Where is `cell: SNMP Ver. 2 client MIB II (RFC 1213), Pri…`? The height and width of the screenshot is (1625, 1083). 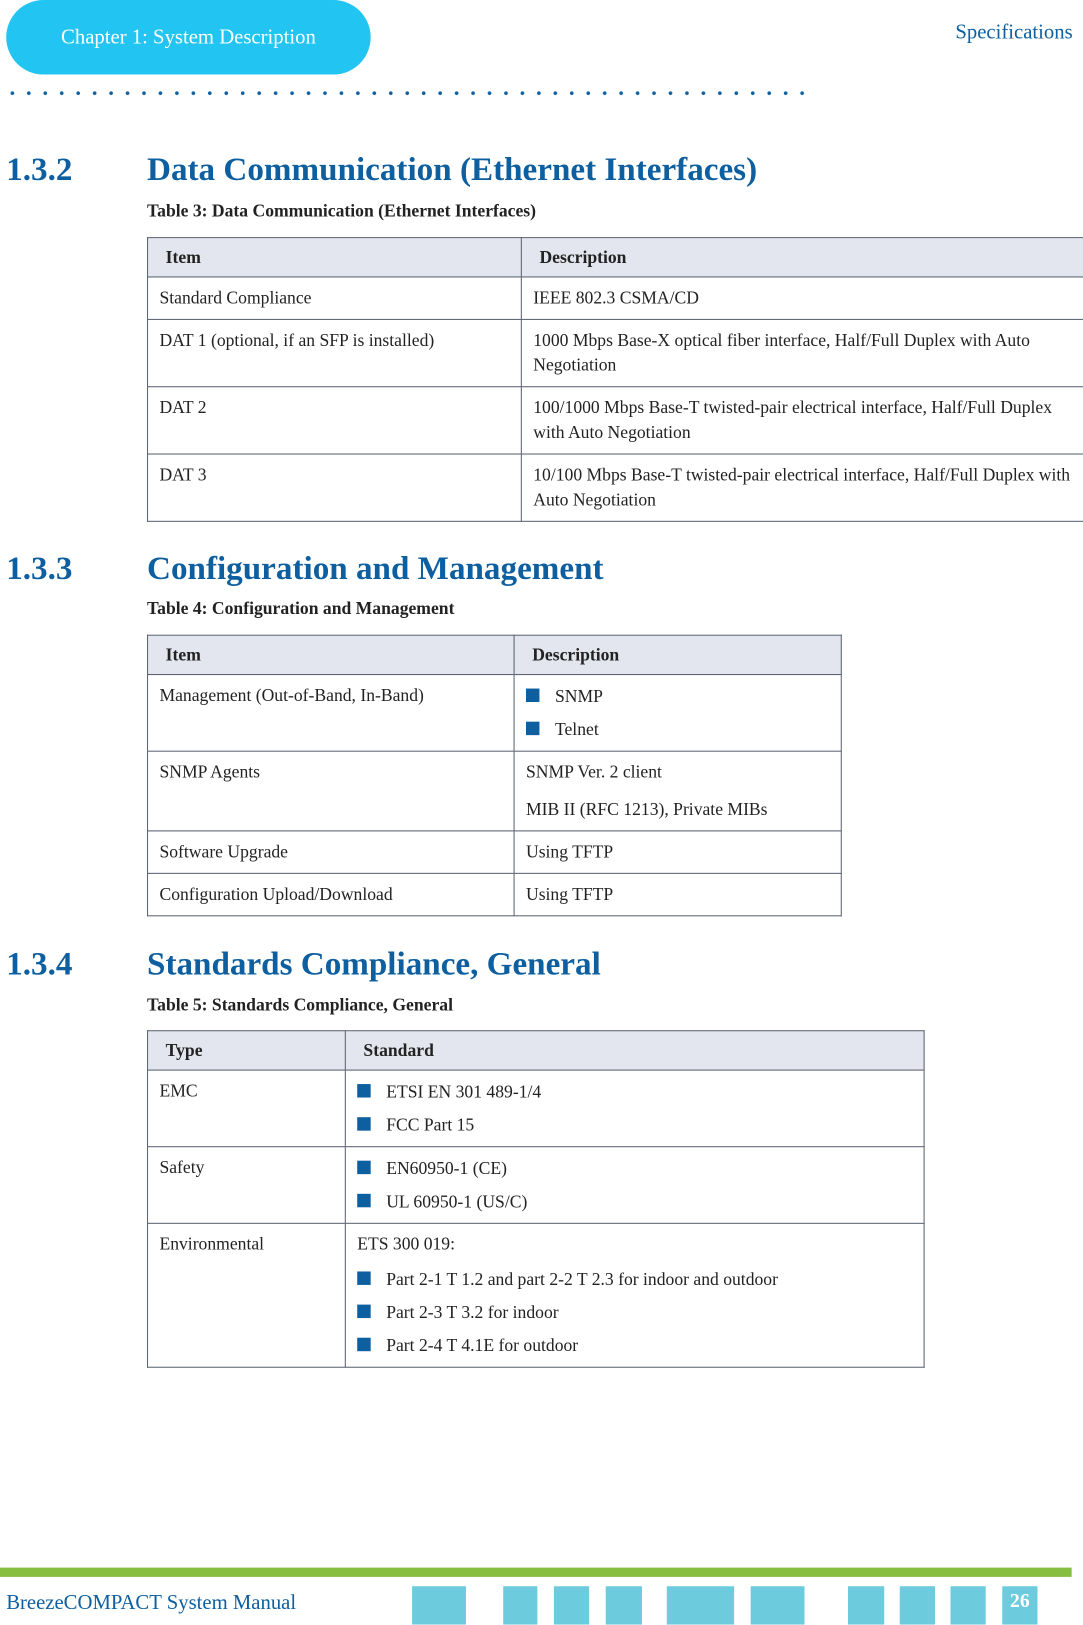 cell: SNMP Ver. 2 client MIB II (RFC 1213), Pri… is located at coordinates (677, 791).